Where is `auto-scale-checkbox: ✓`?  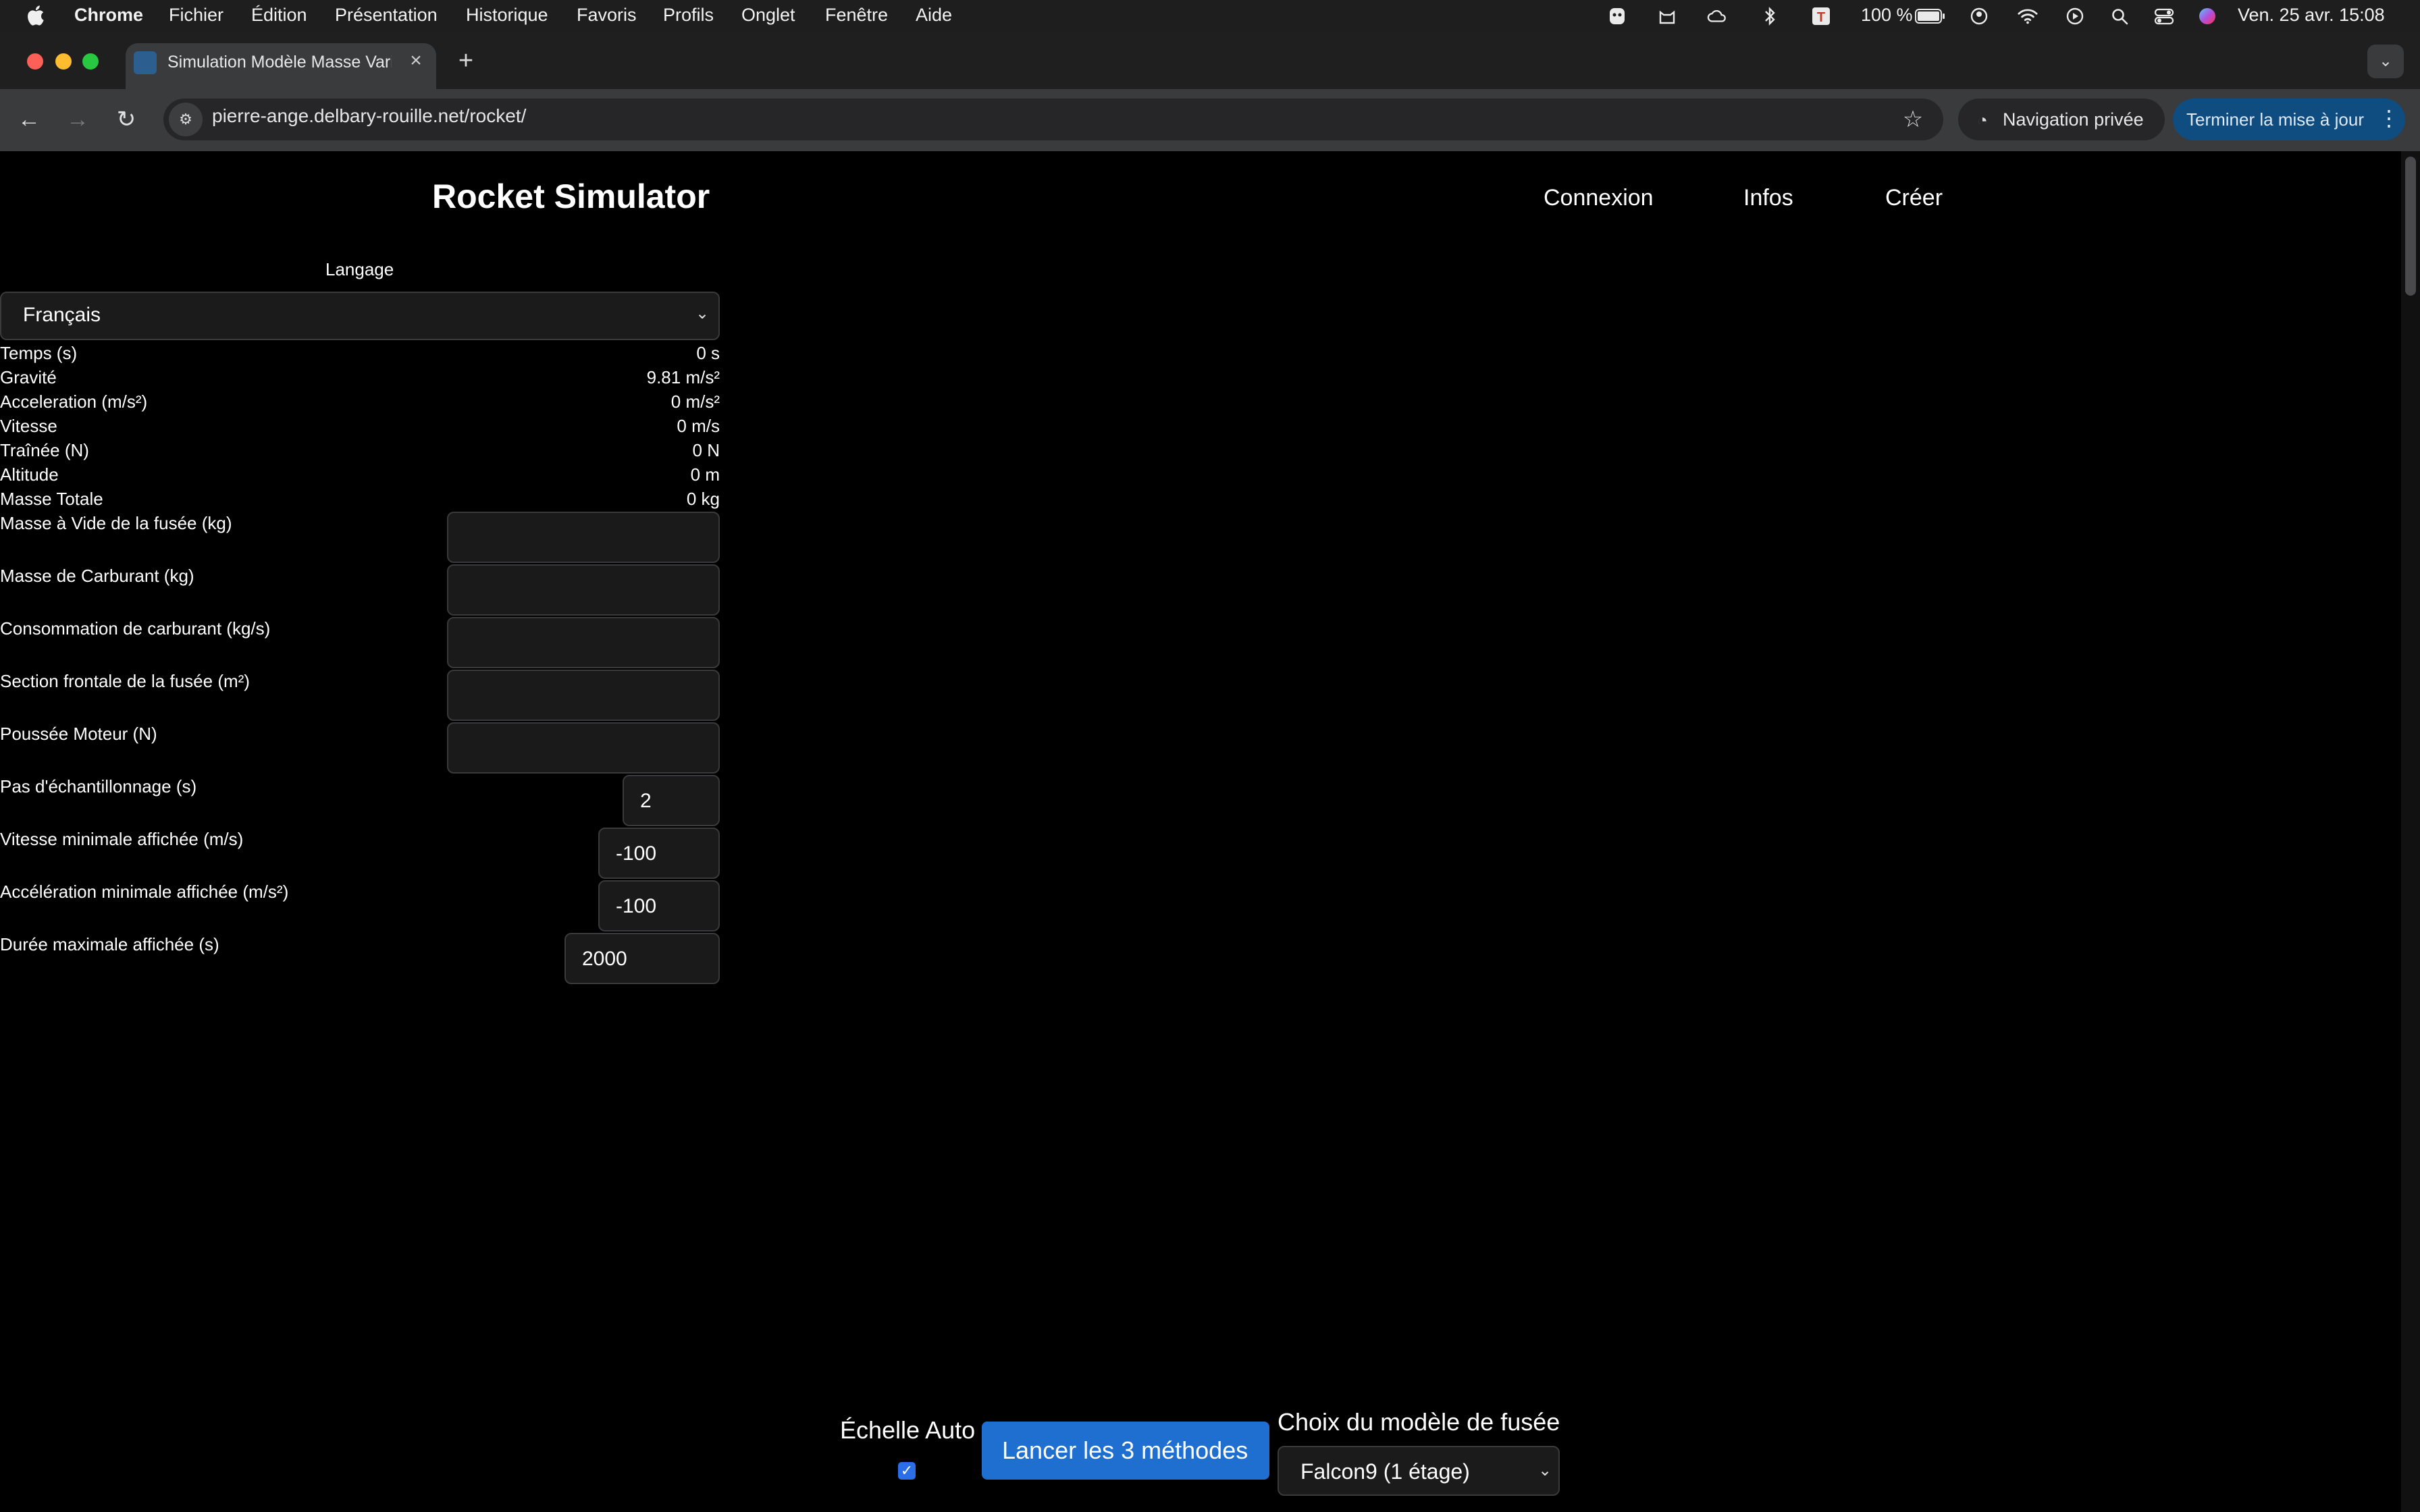
auto-scale-checkbox: ✓ is located at coordinates (907, 1471).